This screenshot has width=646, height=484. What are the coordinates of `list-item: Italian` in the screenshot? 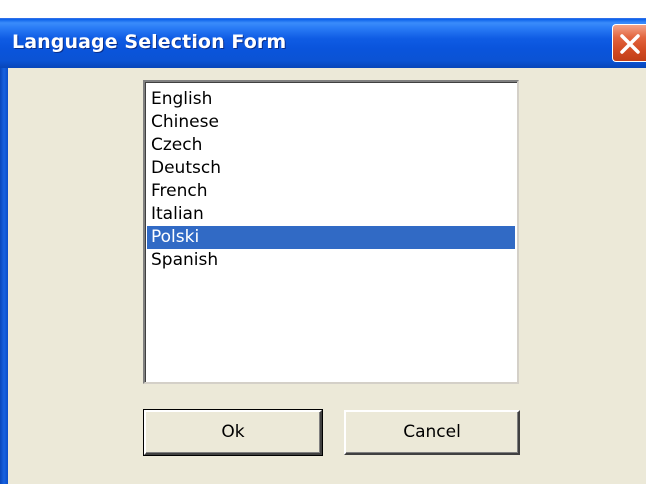 It's located at (331, 214).